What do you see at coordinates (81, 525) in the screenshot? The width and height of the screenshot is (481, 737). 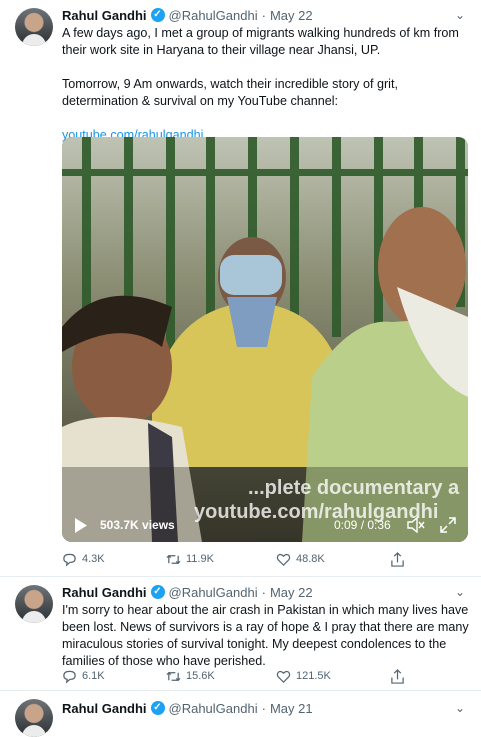 I see `play-icon` at bounding box center [81, 525].